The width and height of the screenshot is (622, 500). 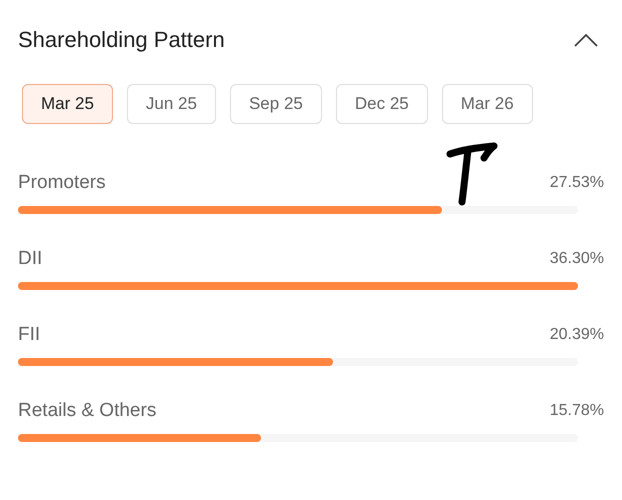 I want to click on period-tab: Jun 25, so click(x=171, y=104).